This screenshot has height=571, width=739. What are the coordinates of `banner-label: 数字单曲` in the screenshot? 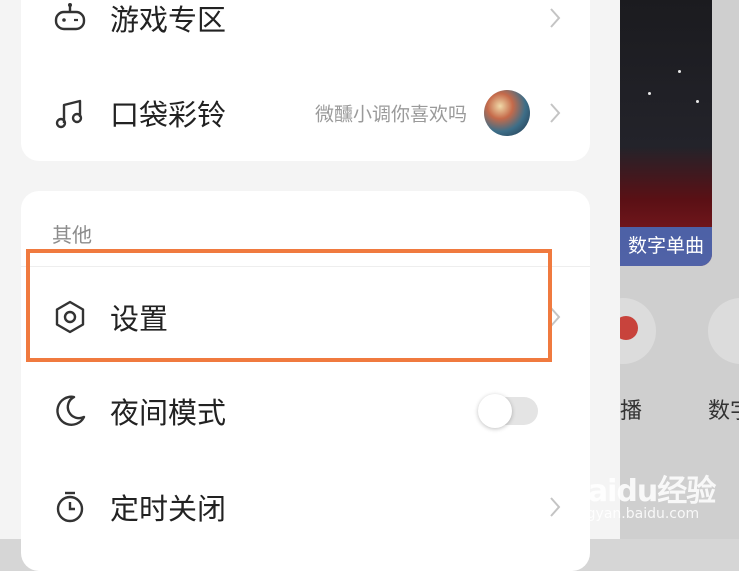 It's located at (666, 246).